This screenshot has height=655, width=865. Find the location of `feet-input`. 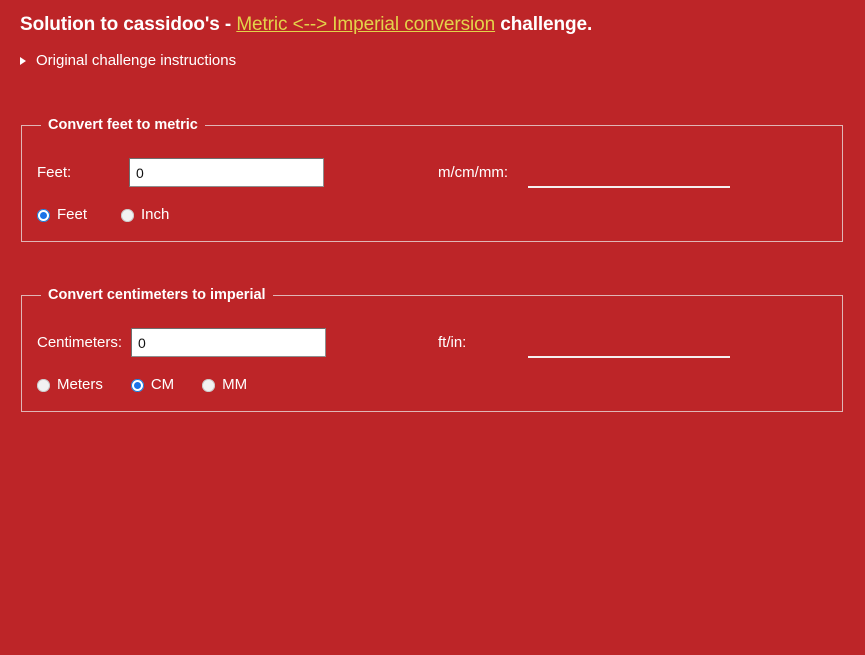

feet-input is located at coordinates (226, 172).